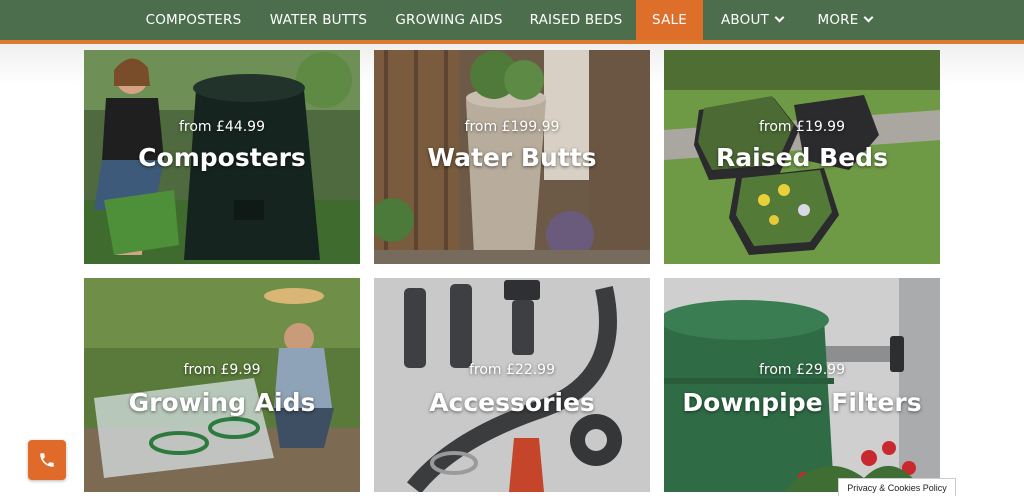  I want to click on tile-title: Downpipe Filters, so click(802, 402).